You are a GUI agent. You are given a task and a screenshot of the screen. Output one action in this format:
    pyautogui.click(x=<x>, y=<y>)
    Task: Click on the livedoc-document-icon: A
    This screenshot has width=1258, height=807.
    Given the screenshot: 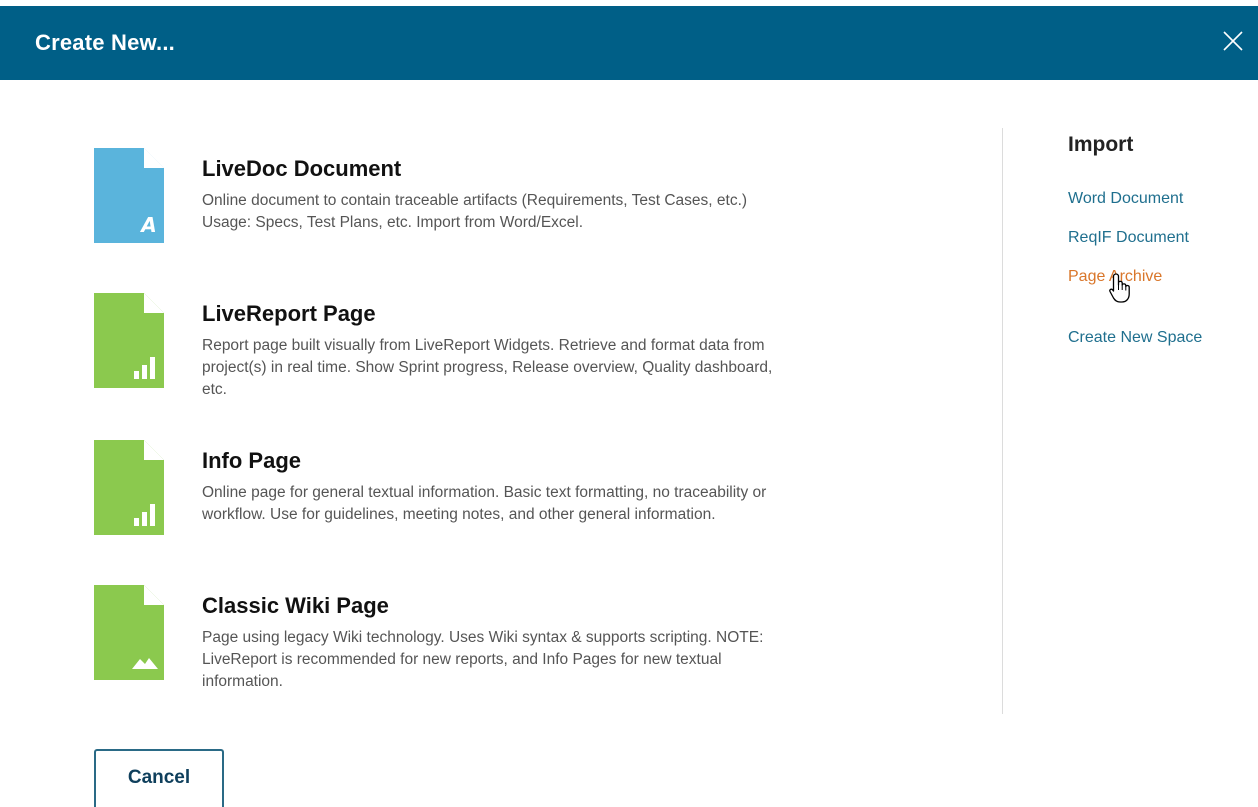 What is the action you would take?
    pyautogui.click(x=129, y=195)
    